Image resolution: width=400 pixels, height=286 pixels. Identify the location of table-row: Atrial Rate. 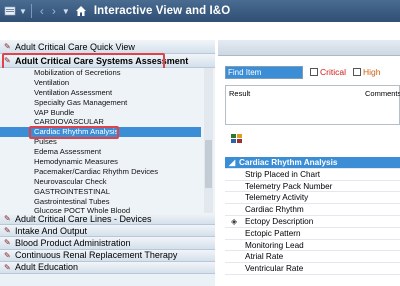
(312, 257).